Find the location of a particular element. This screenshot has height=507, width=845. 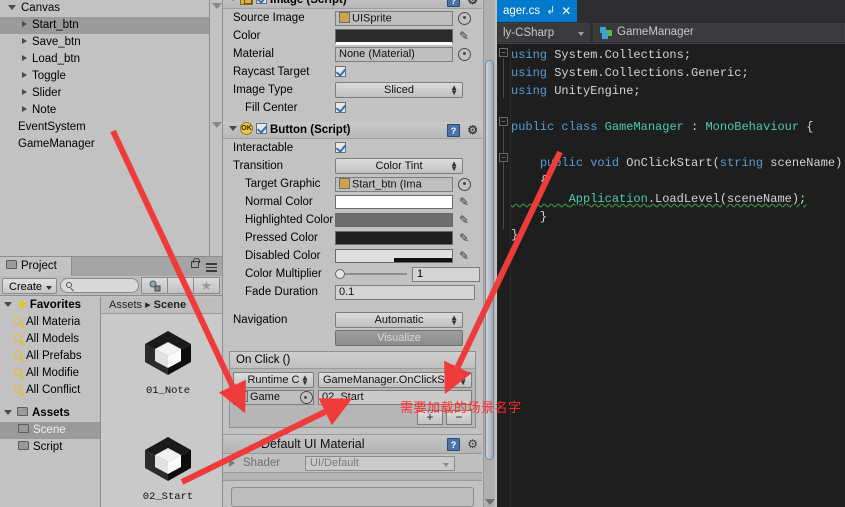

interactable-checkbox is located at coordinates (340, 147).